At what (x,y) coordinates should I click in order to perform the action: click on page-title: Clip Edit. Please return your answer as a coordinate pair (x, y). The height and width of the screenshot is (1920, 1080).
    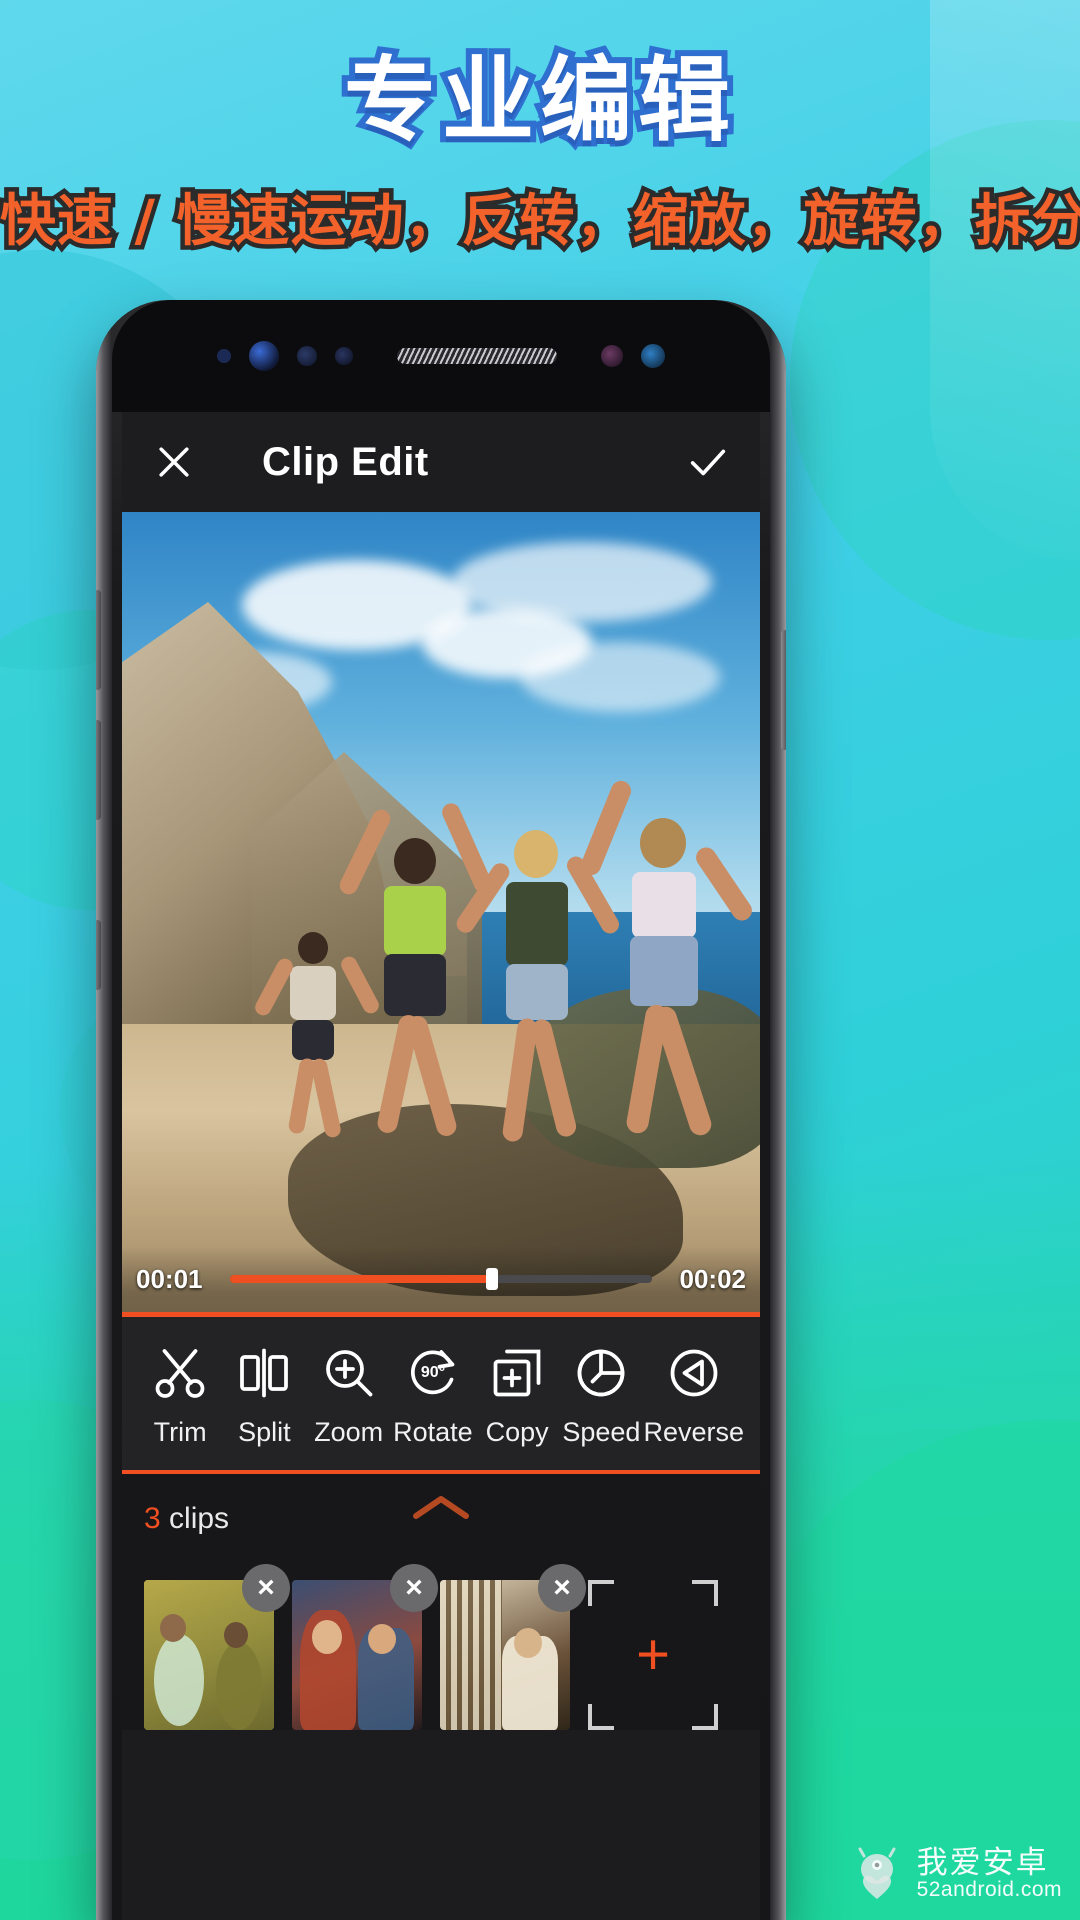
    Looking at the image, I should click on (345, 461).